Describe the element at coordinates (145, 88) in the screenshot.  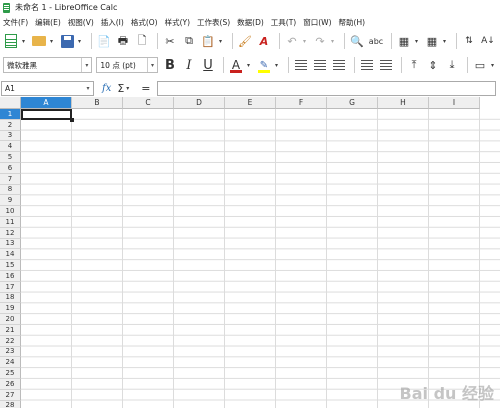
I see `formula-equals-icon: =` at that location.